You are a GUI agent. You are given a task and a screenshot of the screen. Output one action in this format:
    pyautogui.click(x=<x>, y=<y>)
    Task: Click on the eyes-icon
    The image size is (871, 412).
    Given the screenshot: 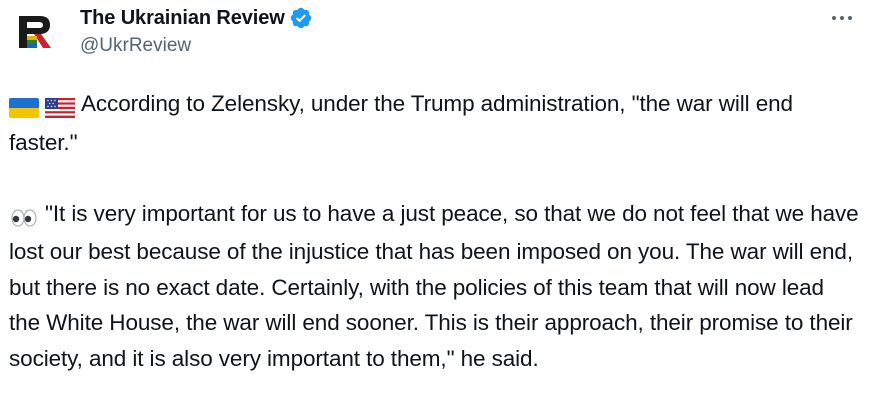 What is the action you would take?
    pyautogui.click(x=24, y=217)
    